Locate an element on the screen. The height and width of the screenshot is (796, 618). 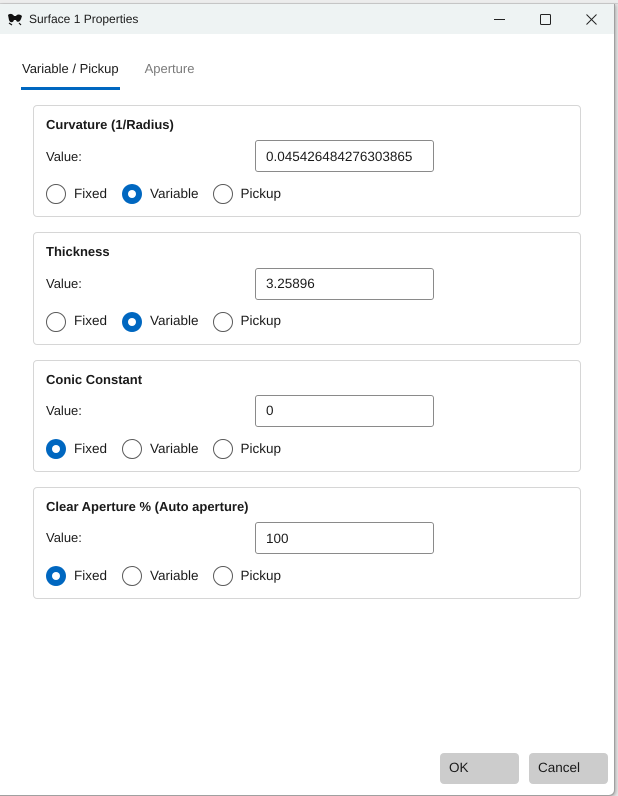
cancel-button: Cancel is located at coordinates (568, 768).